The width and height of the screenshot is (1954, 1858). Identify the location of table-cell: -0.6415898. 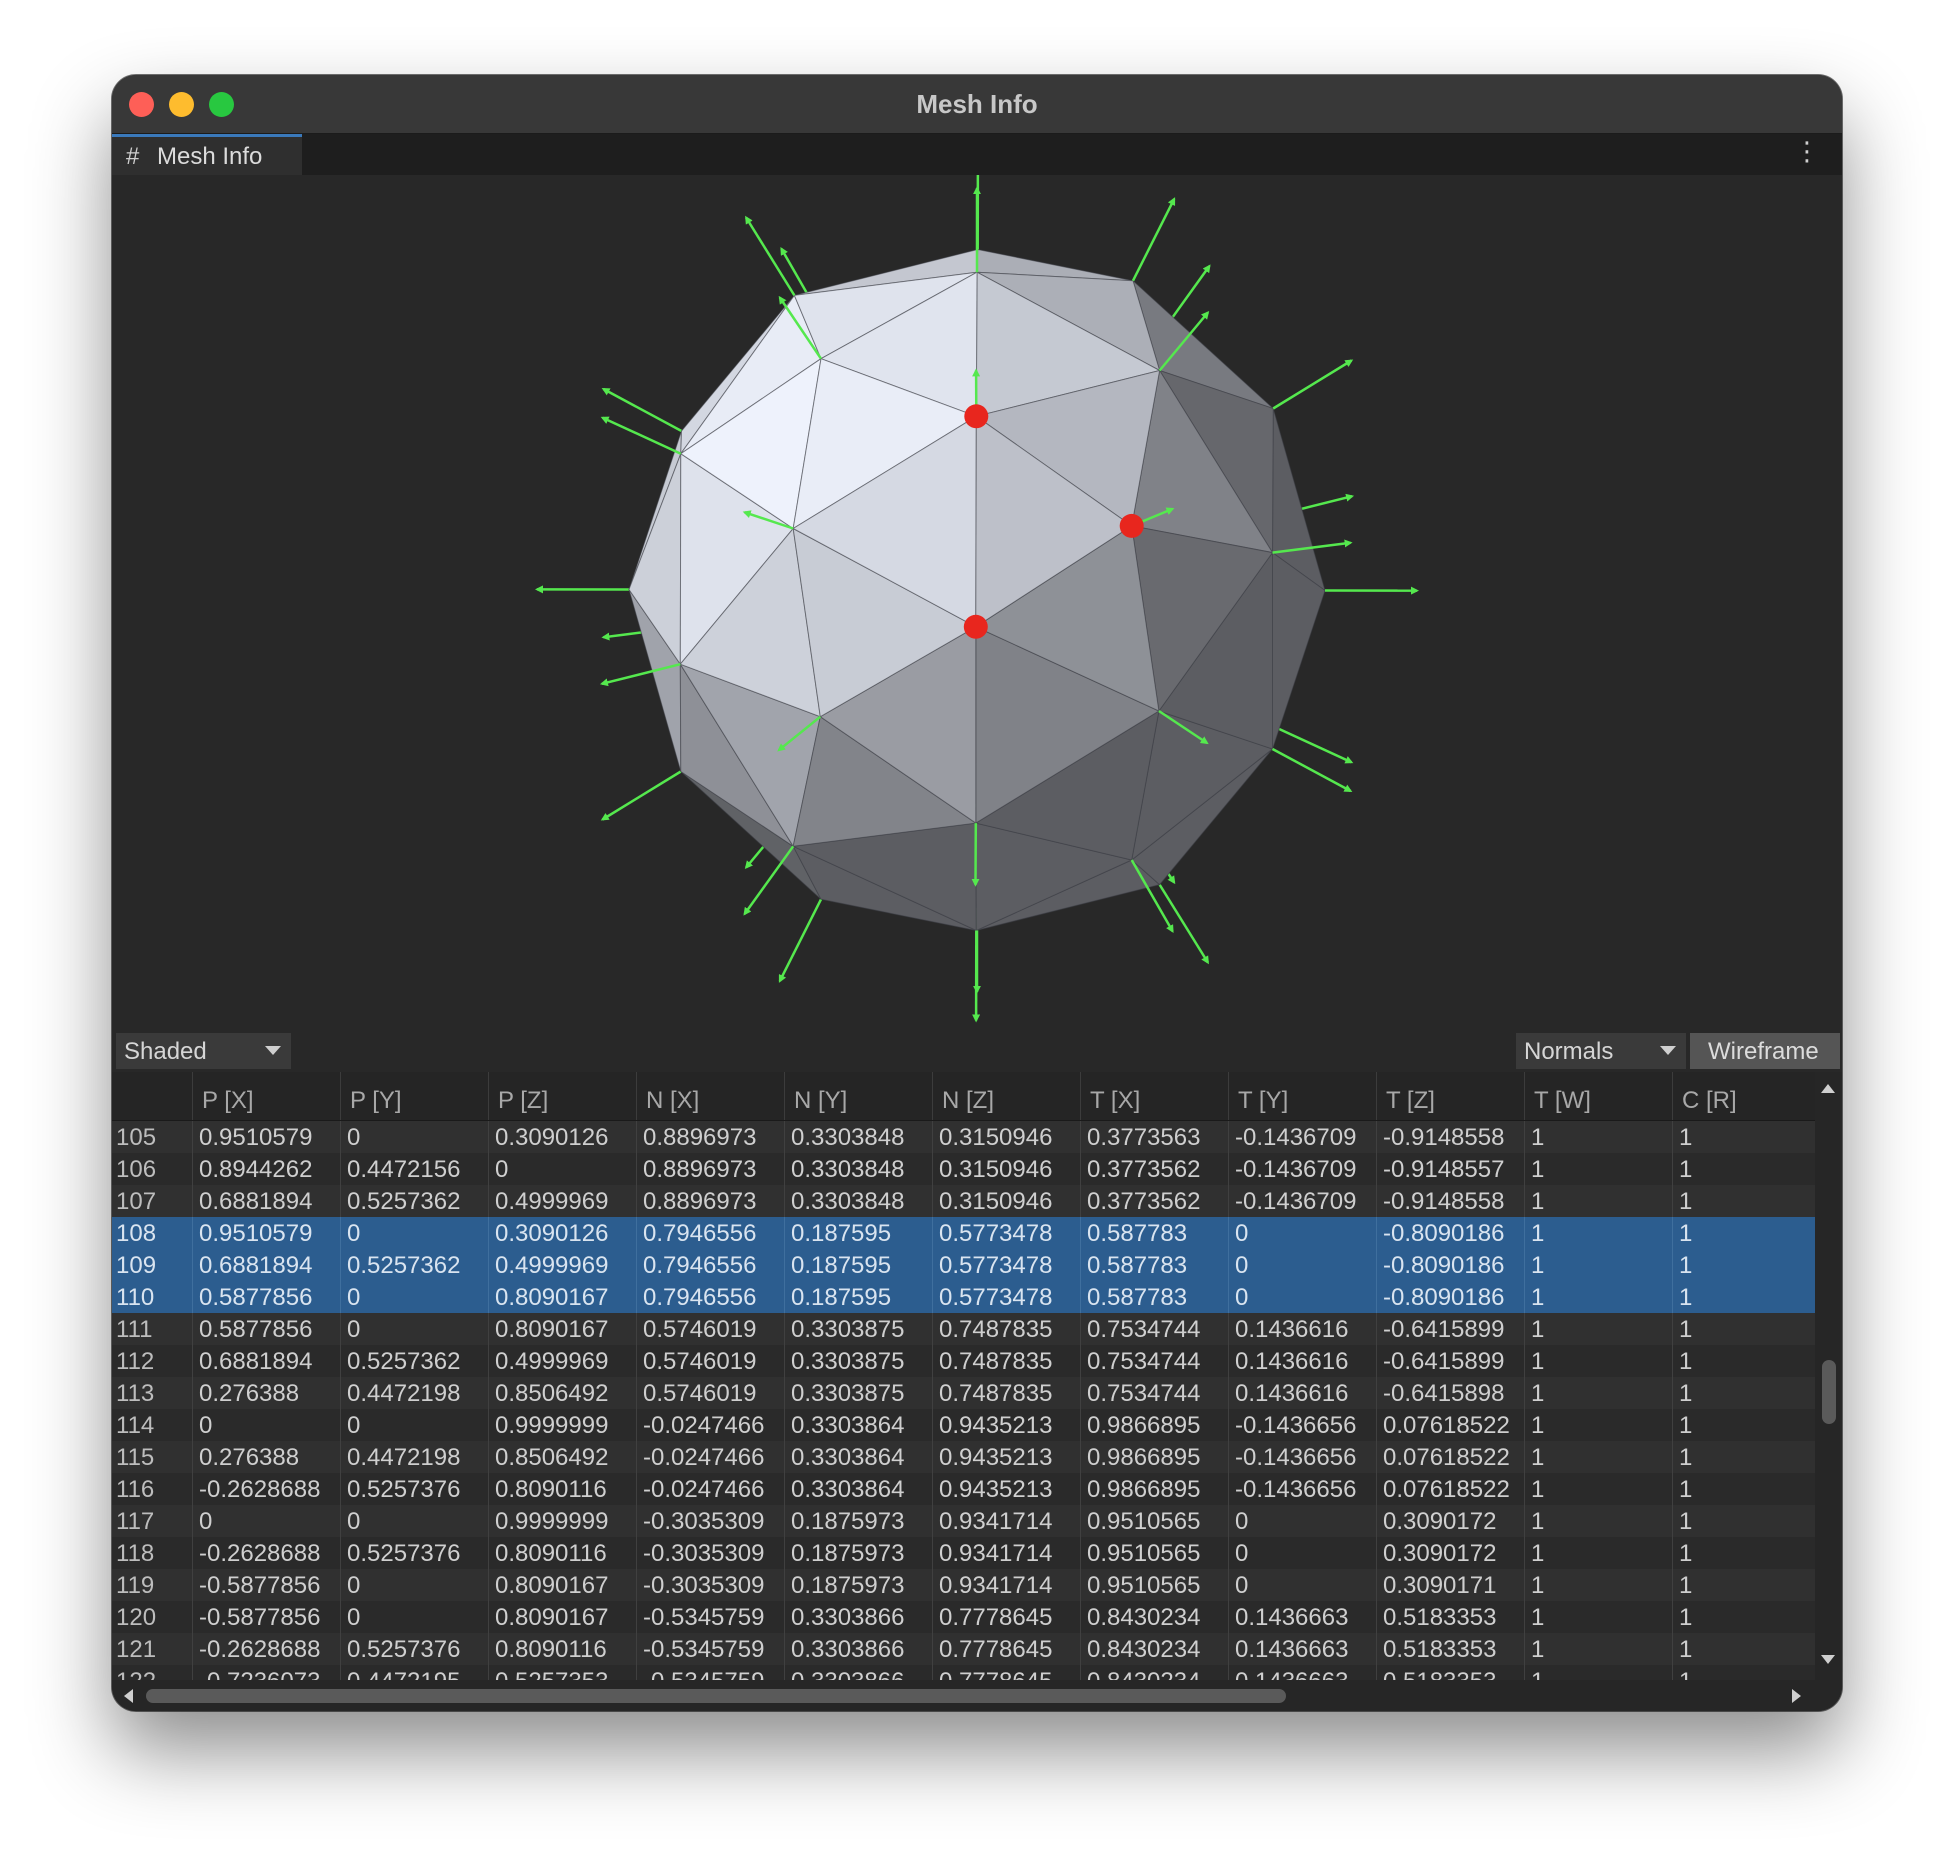
(1450, 1393).